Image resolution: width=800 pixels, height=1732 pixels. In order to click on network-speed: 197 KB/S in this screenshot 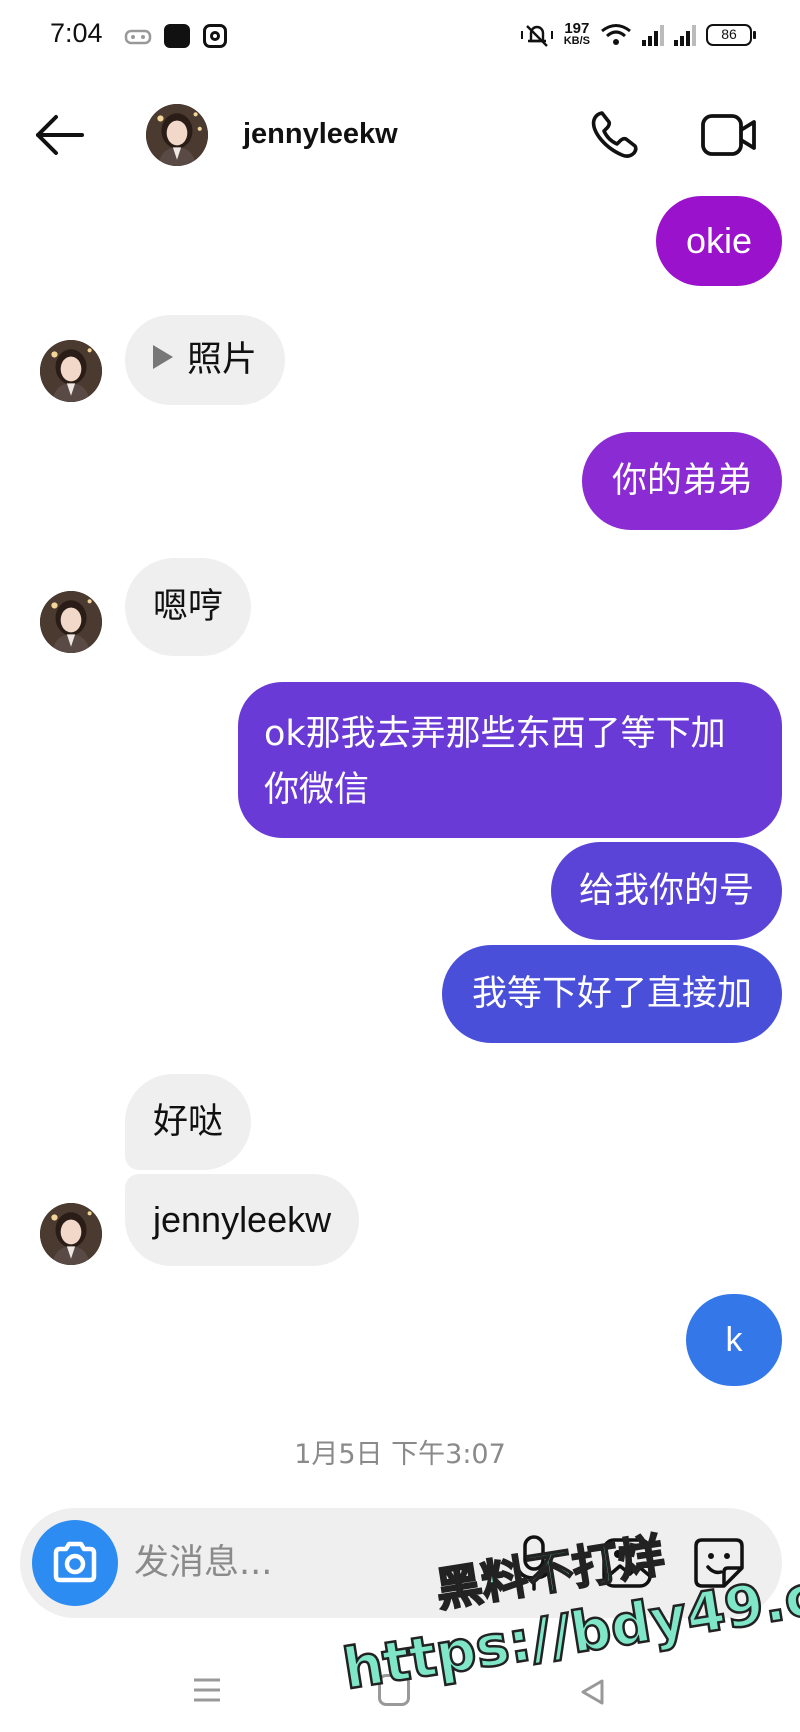, I will do `click(576, 33)`.